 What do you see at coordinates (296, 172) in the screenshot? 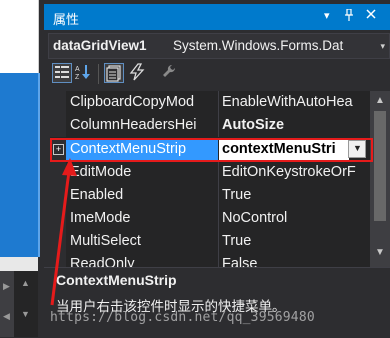
I see `property-value: EditOnKeystrokeOrF` at bounding box center [296, 172].